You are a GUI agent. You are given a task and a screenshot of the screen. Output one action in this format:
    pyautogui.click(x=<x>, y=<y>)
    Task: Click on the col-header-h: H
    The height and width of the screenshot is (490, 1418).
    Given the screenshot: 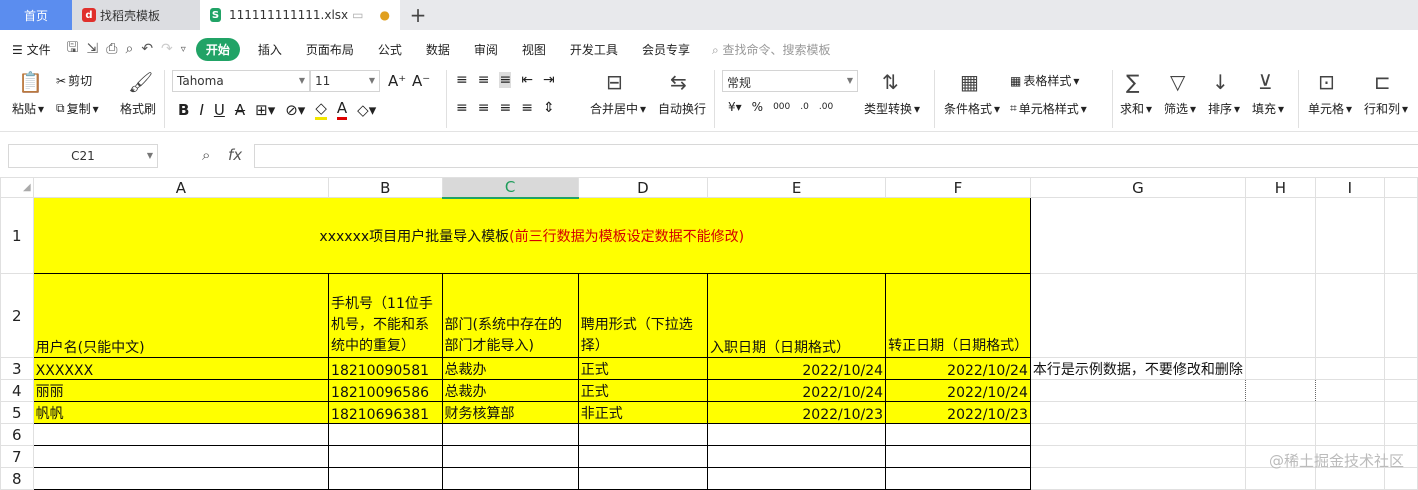 What is the action you would take?
    pyautogui.click(x=1280, y=187)
    